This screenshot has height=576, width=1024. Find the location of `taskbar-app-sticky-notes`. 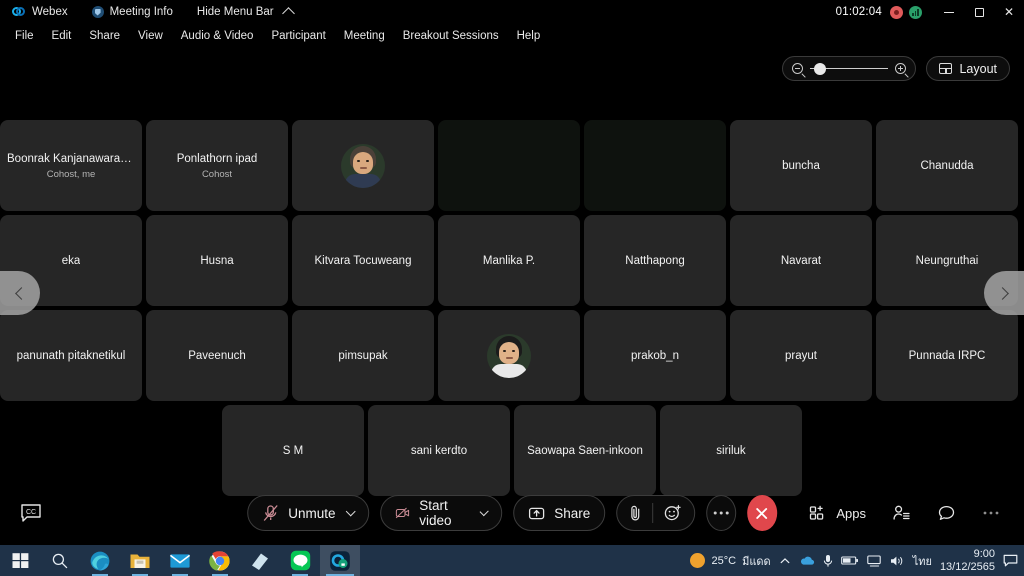

taskbar-app-sticky-notes is located at coordinates (260, 560).